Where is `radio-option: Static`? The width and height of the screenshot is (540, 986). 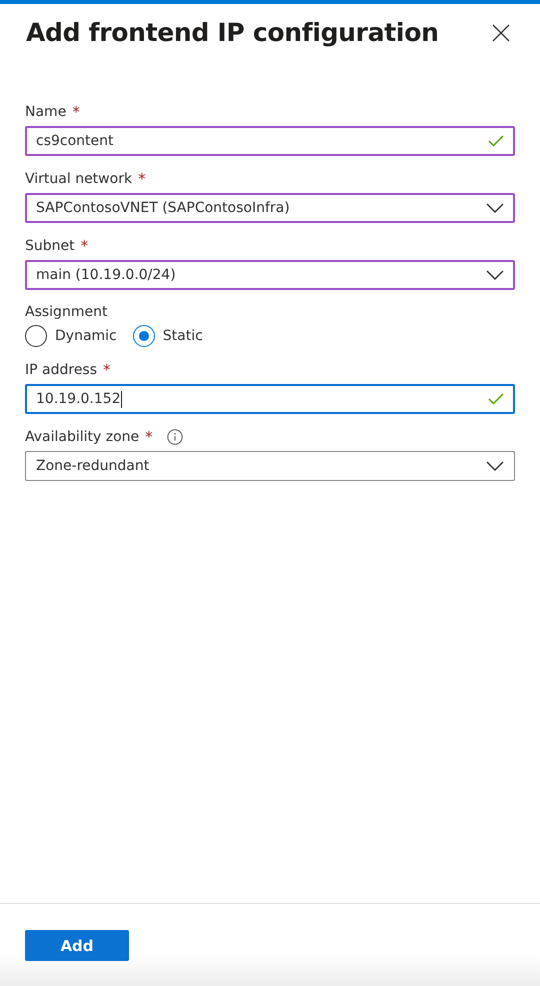
radio-option: Static is located at coordinates (167, 336).